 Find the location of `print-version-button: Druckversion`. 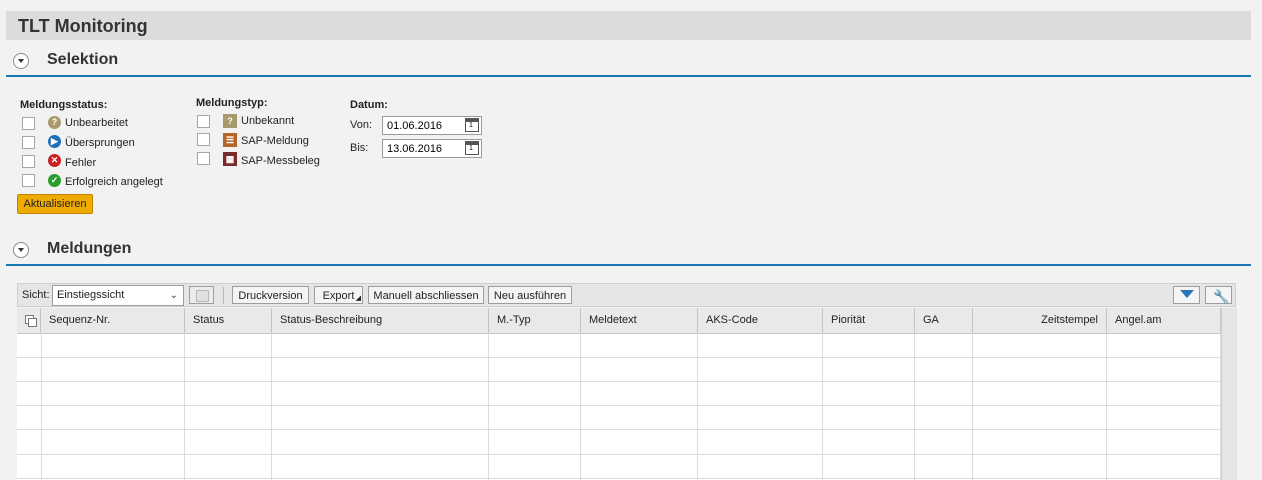

print-version-button: Druckversion is located at coordinates (270, 295).